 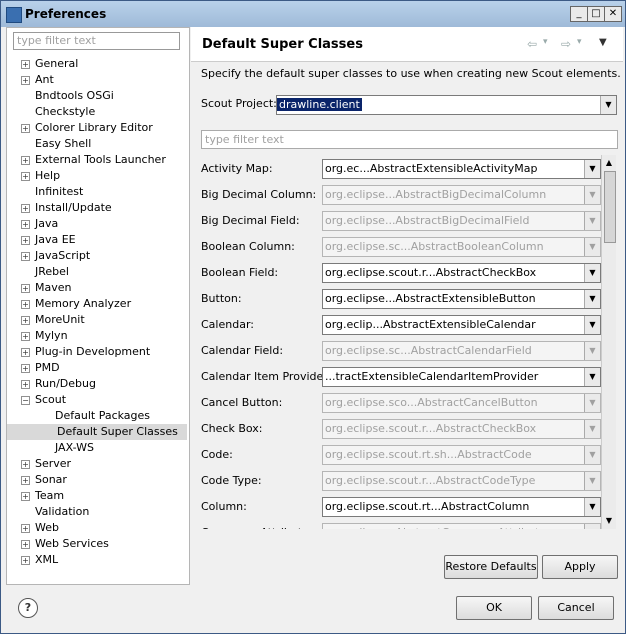 I want to click on vertical-scrollbar: ▲ ▼, so click(x=608, y=342).